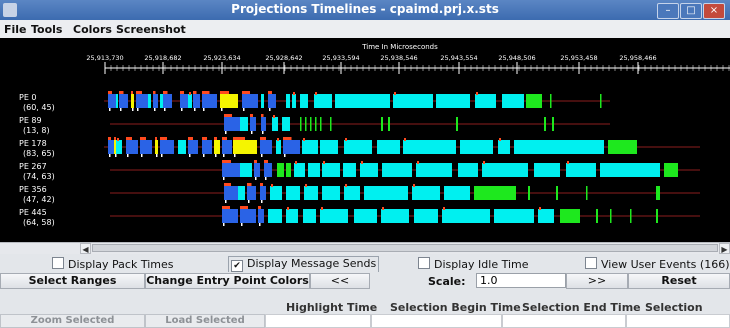 The width and height of the screenshot is (730, 328). Describe the element at coordinates (724, 248) in the screenshot. I see `scroll-right-icon: ▶` at that location.